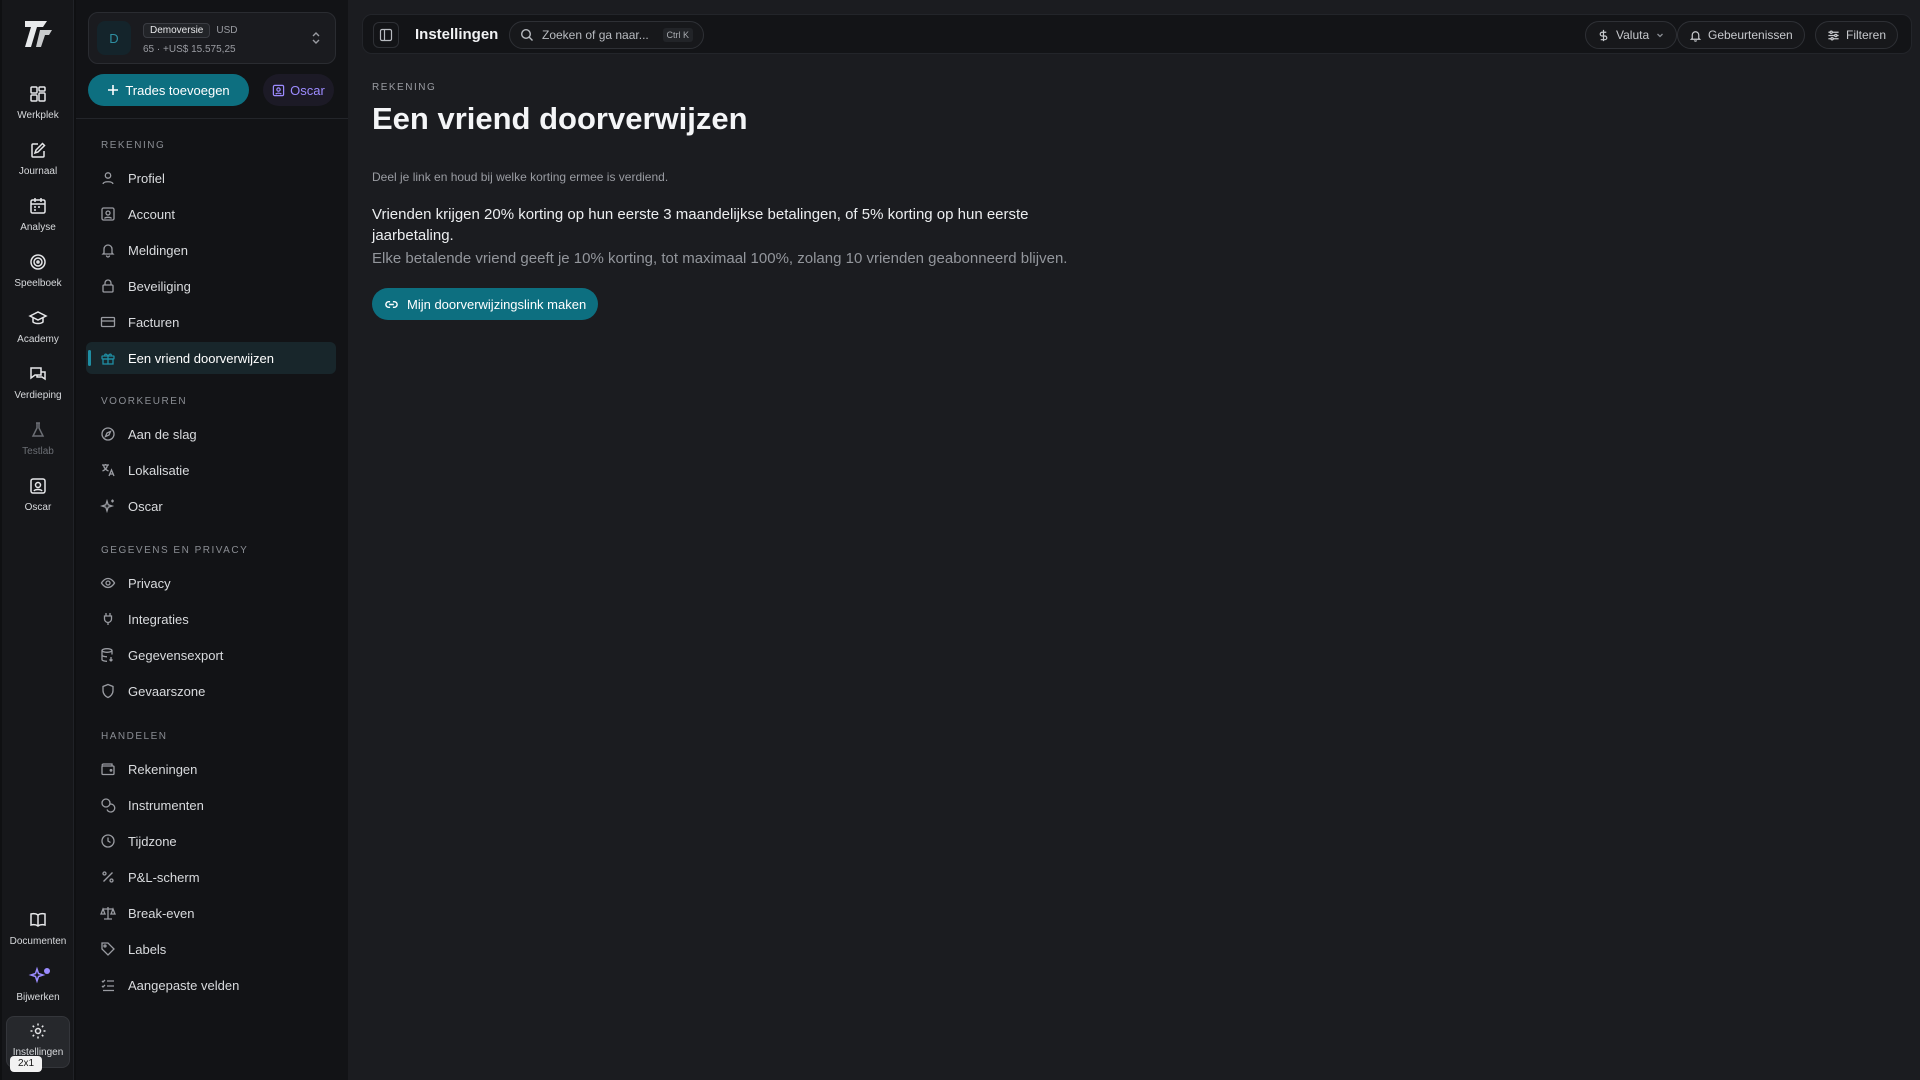 This screenshot has height=1080, width=1920. What do you see at coordinates (159, 470) in the screenshot?
I see `nav-item-label: Lokalisatie` at bounding box center [159, 470].